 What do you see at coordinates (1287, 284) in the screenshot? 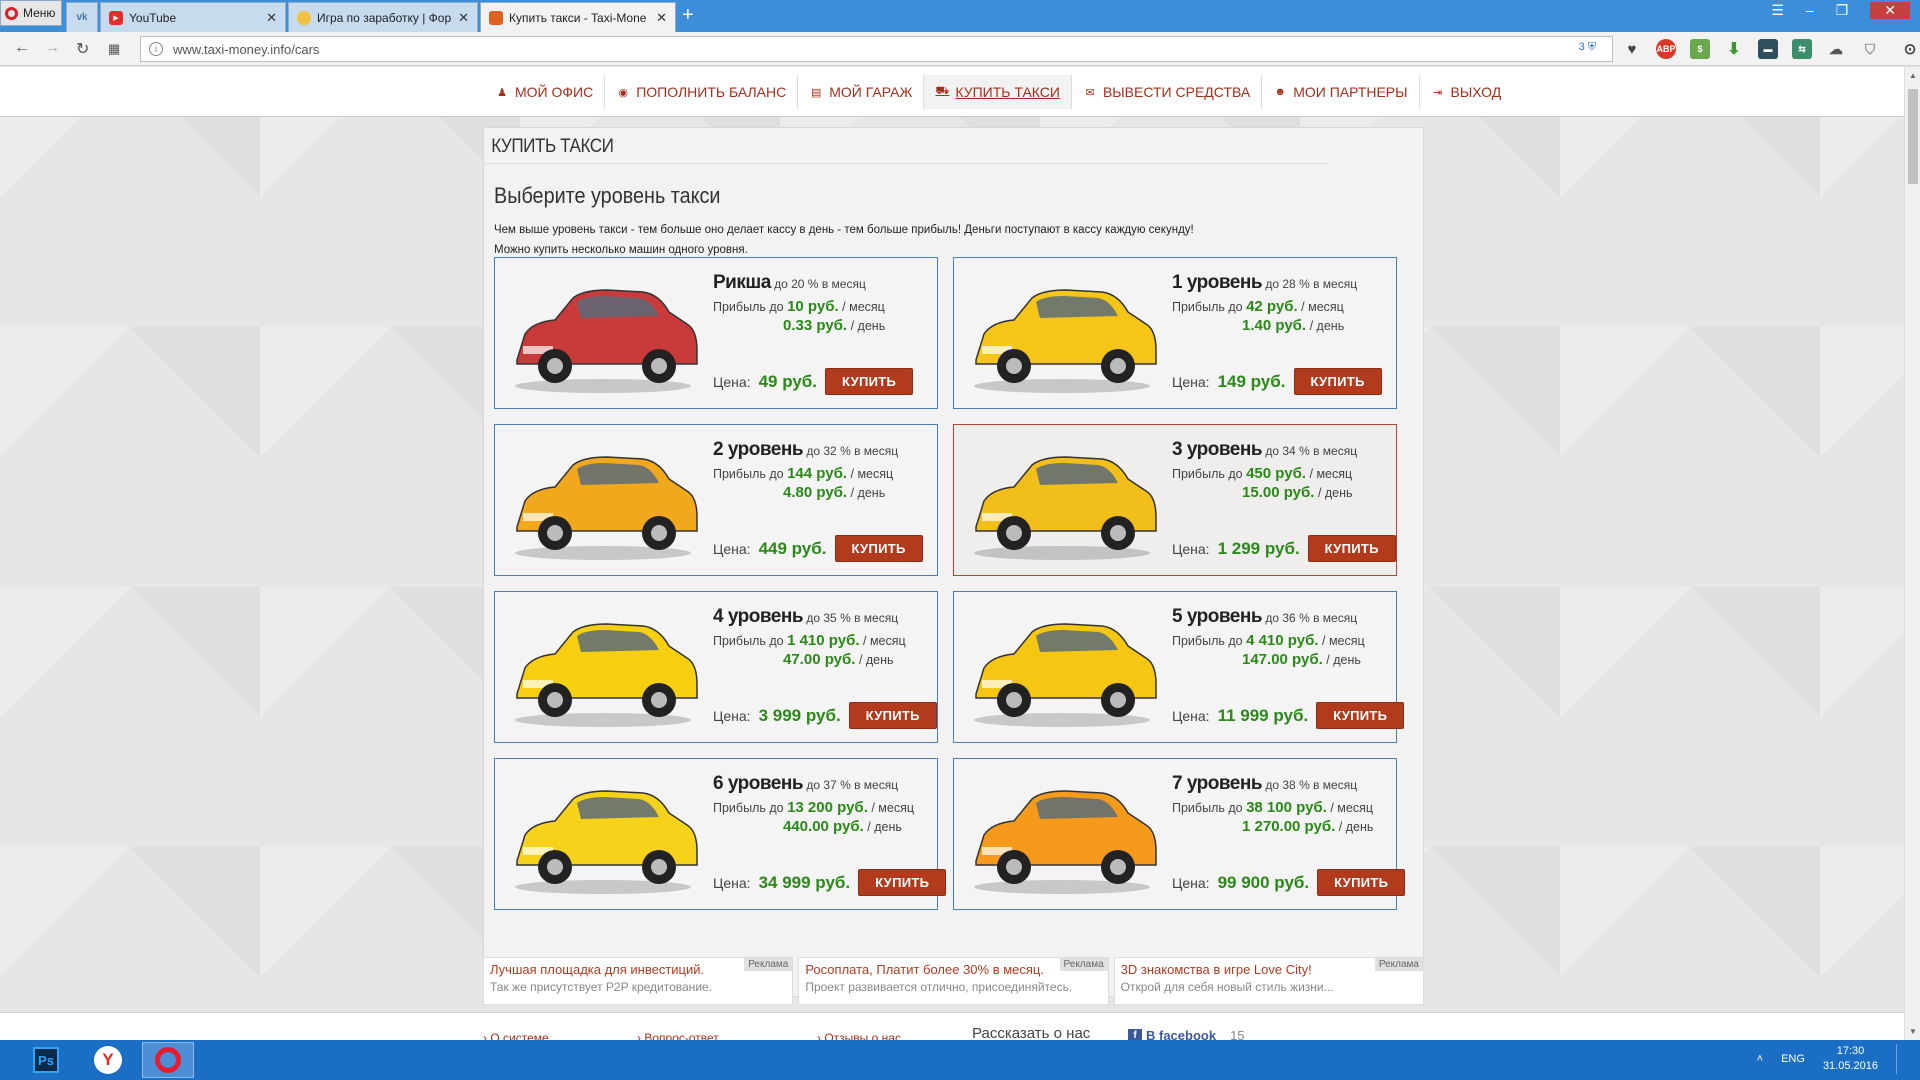
I see `rate: до 28 %` at bounding box center [1287, 284].